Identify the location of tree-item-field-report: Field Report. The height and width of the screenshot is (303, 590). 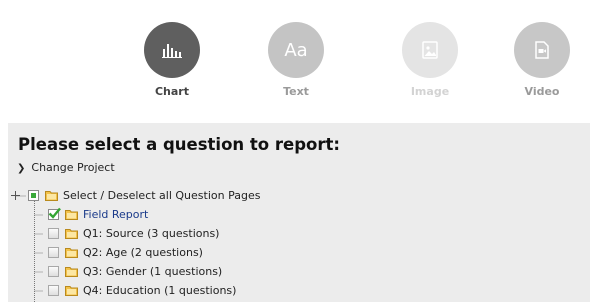
(98, 214).